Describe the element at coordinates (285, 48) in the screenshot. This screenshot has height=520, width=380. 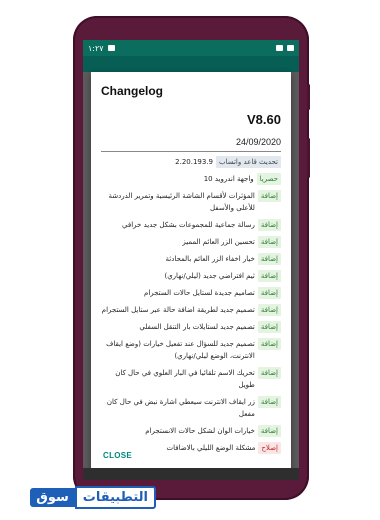
I see `status-right` at that location.